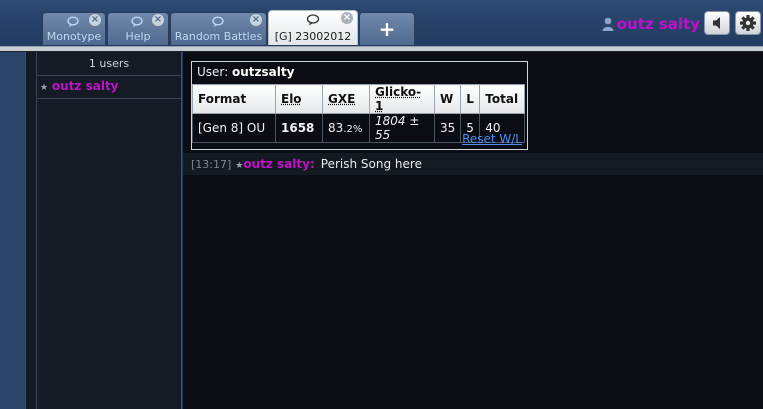 This screenshot has height=409, width=763. What do you see at coordinates (138, 28) in the screenshot?
I see `tab-help: Help ×` at bounding box center [138, 28].